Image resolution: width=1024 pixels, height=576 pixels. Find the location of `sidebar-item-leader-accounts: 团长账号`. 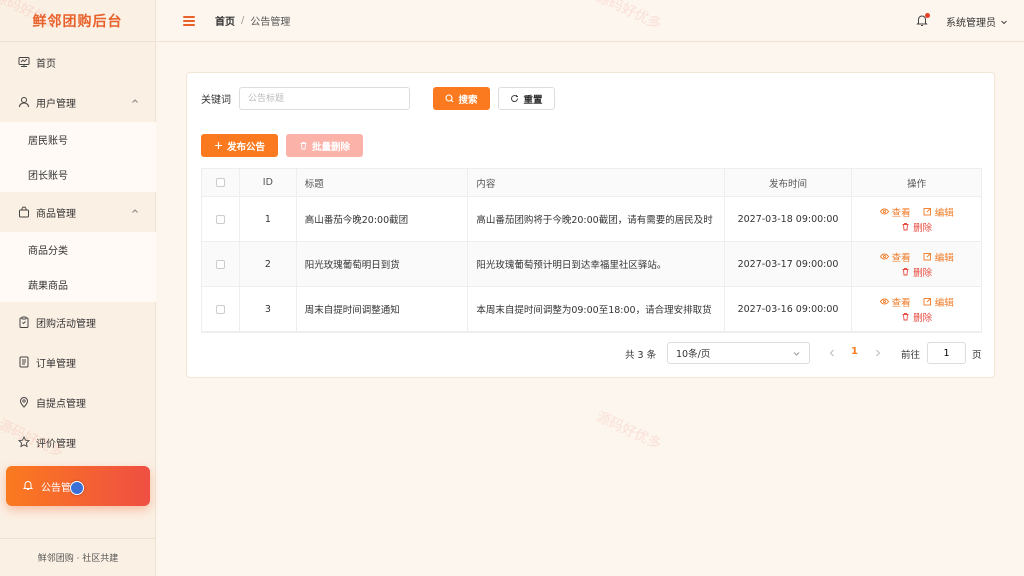

sidebar-item-leader-accounts: 团长账号 is located at coordinates (78, 174).